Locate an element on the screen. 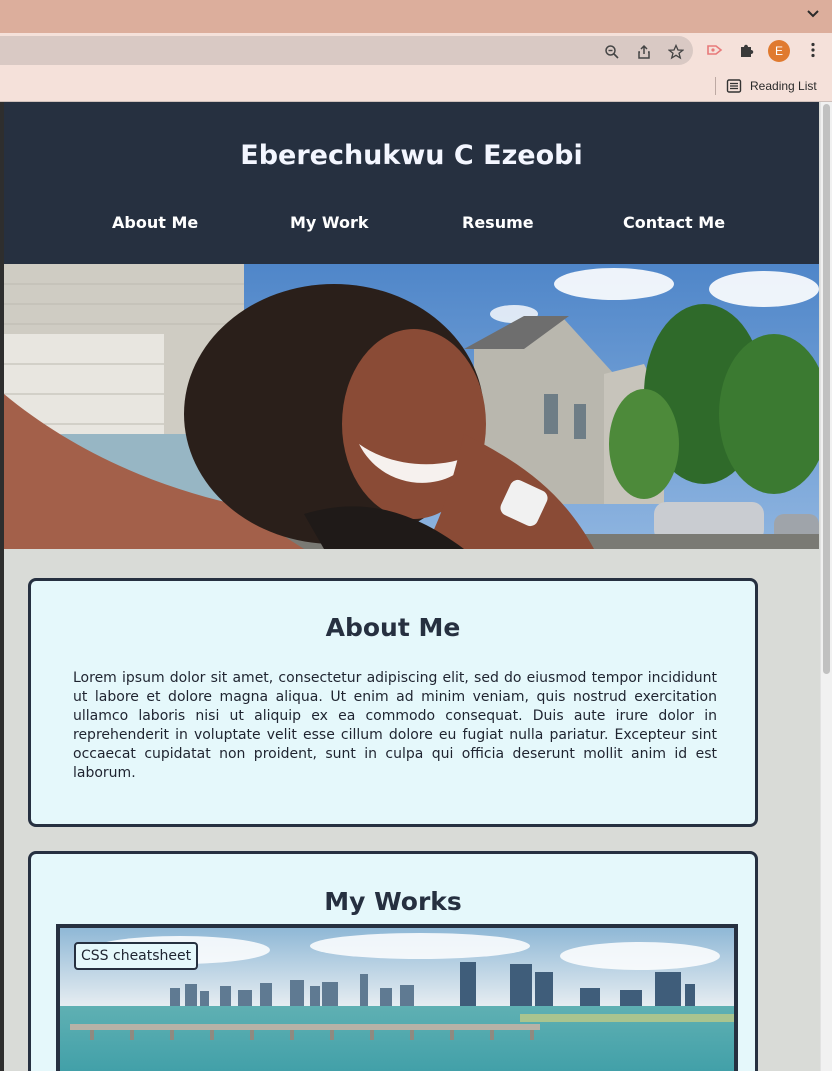 This screenshot has width=832, height=1071. kebab-menu-icon is located at coordinates (813, 50).